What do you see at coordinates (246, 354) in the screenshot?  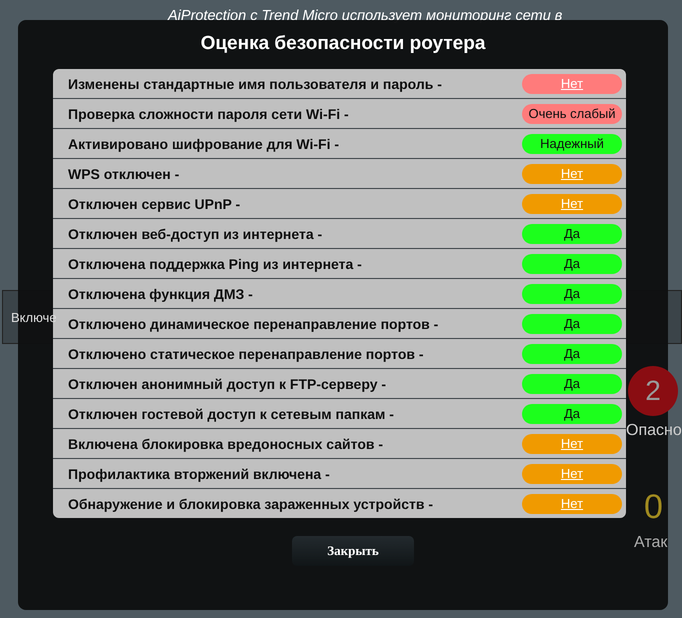 I see `check-label: Отключено статическое перенаправление портов -` at bounding box center [246, 354].